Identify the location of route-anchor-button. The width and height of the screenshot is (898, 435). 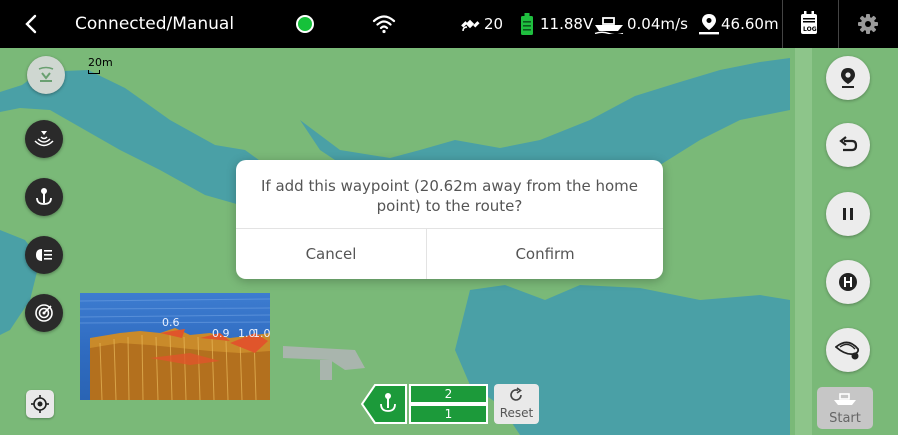
(383, 404).